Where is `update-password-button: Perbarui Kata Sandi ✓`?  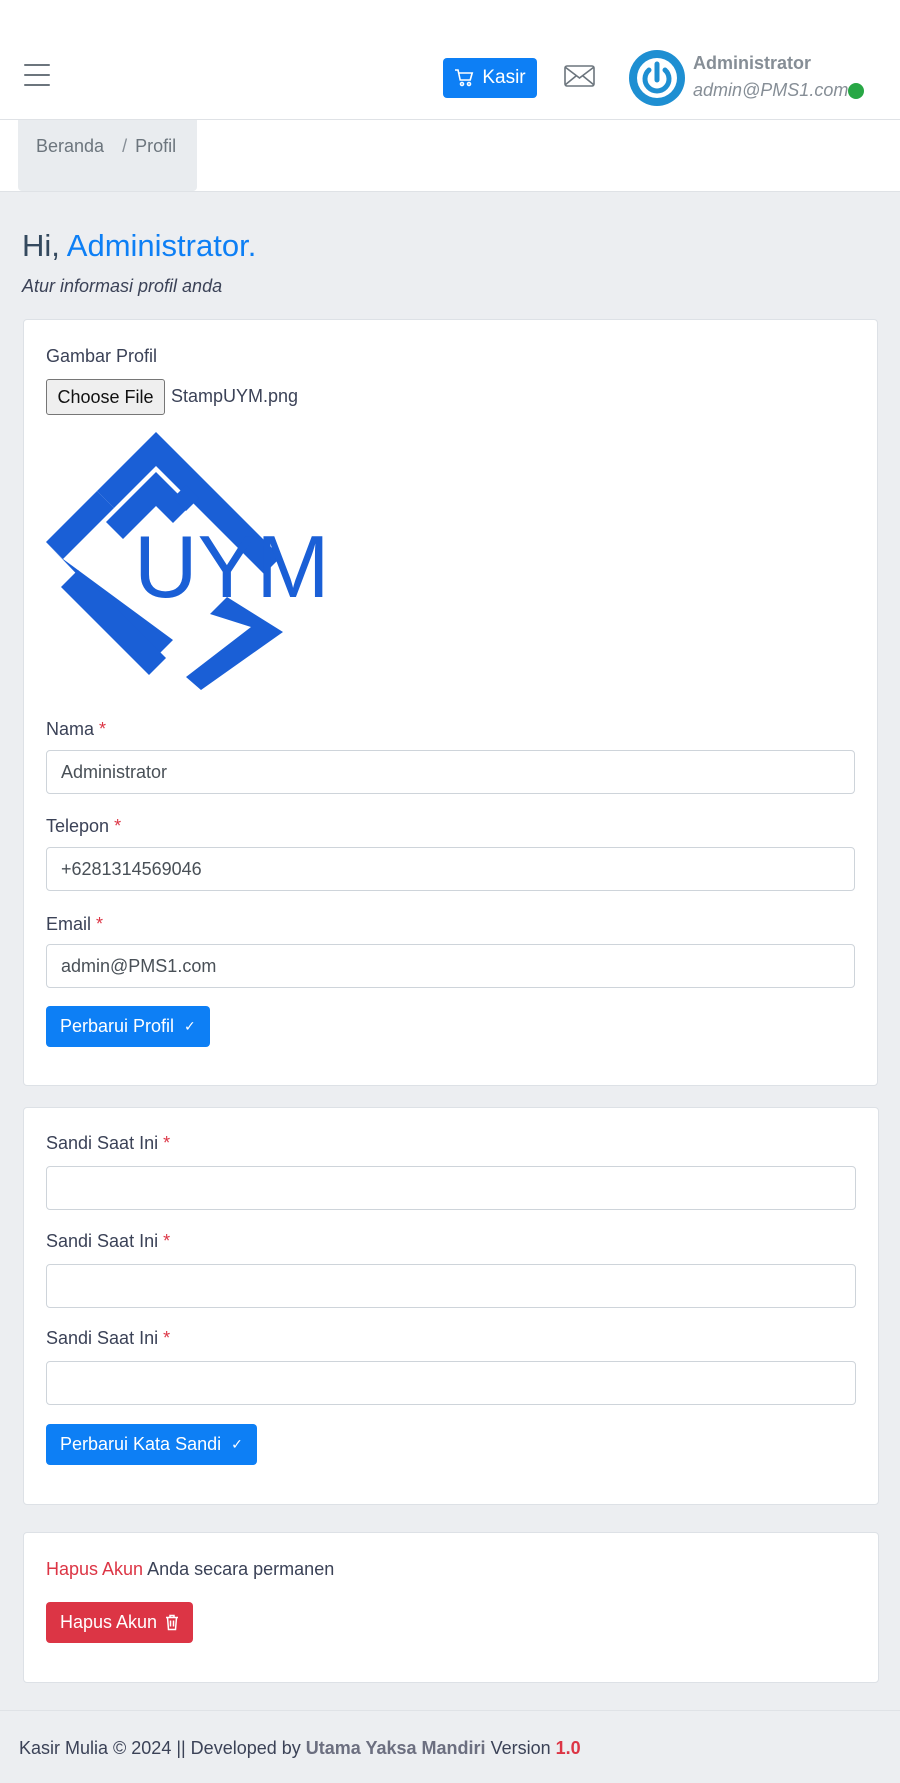 update-password-button: Perbarui Kata Sandi ✓ is located at coordinates (151, 1444).